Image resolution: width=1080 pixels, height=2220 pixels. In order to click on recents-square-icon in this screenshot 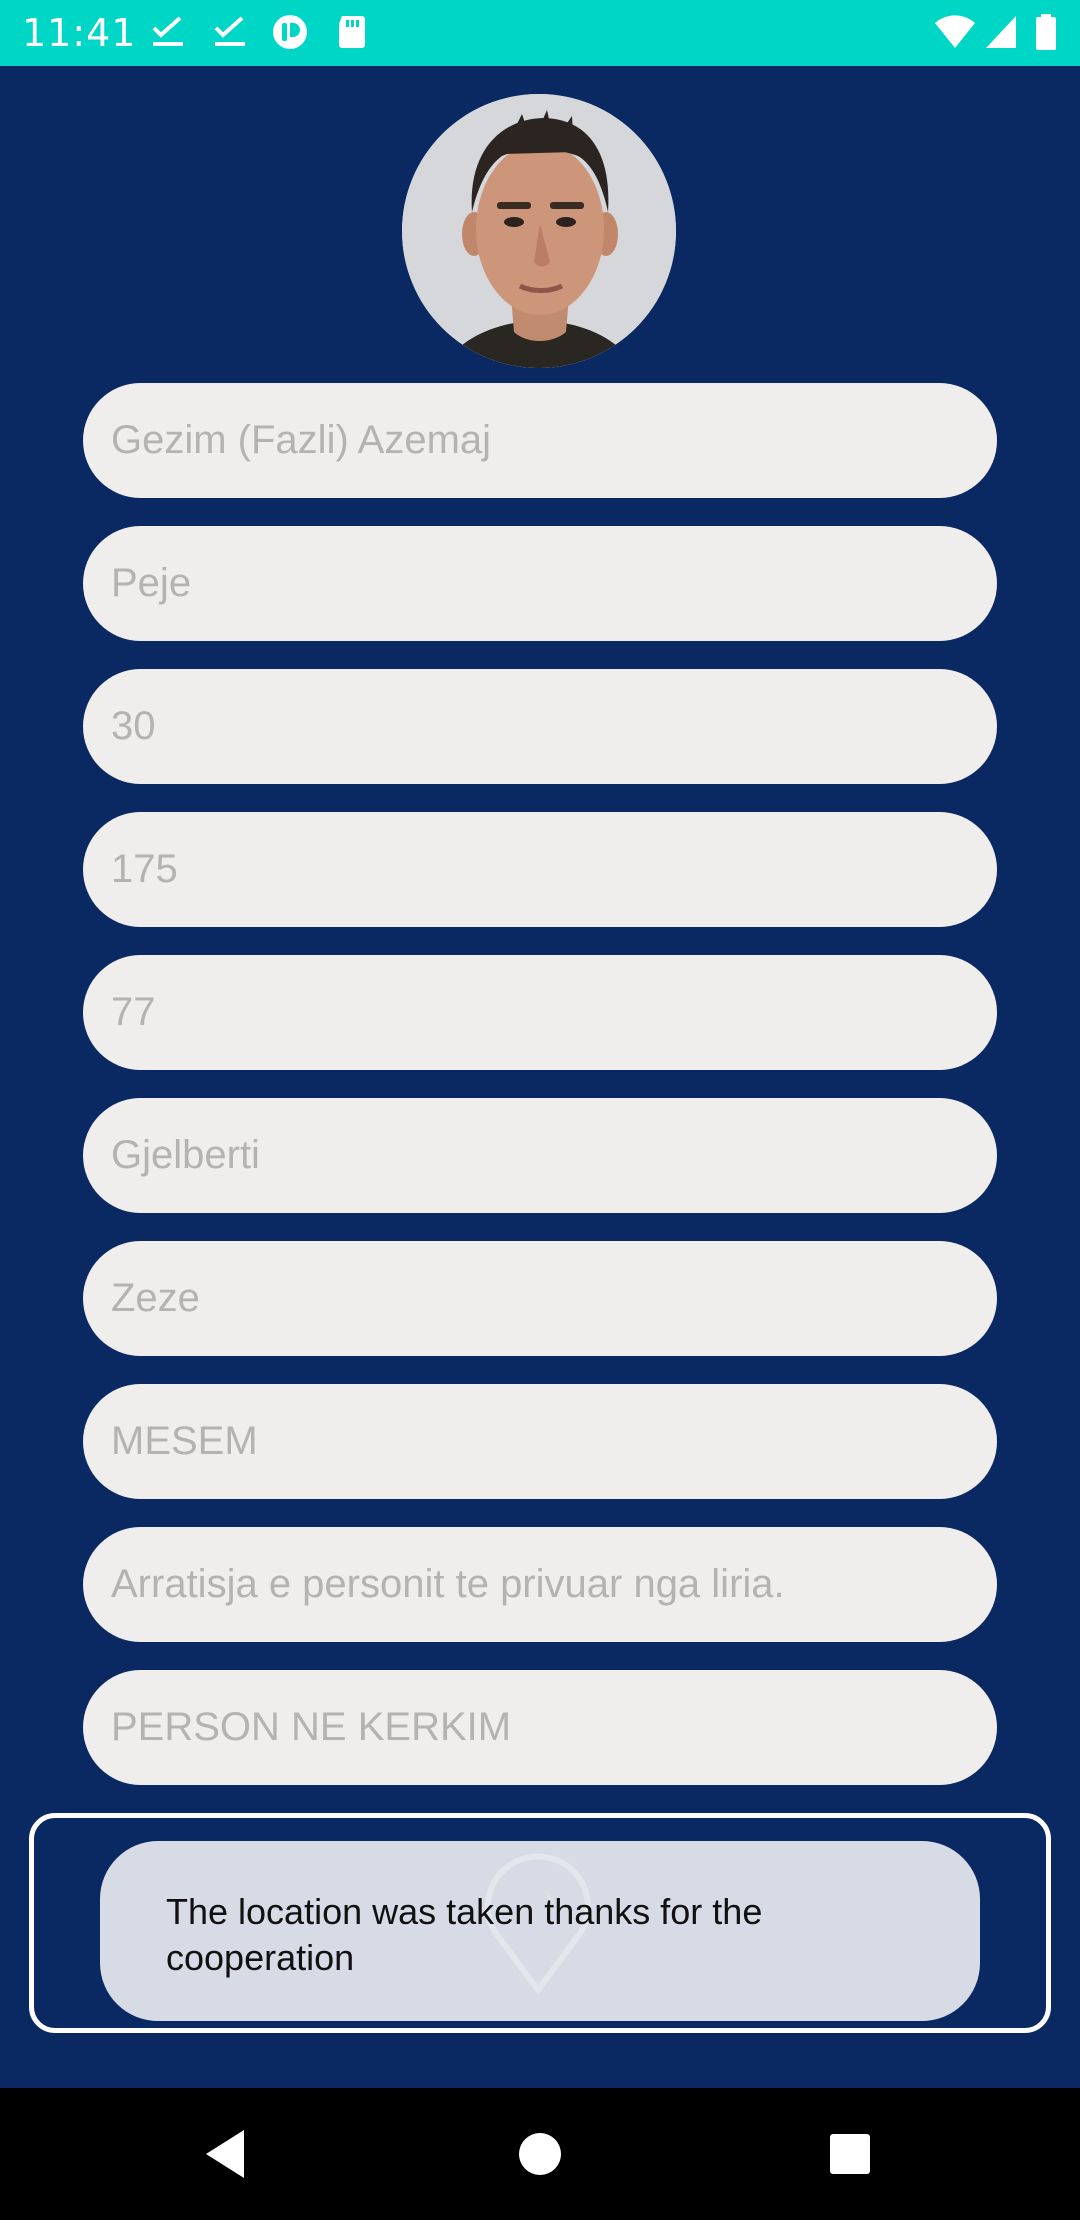, I will do `click(850, 2154)`.